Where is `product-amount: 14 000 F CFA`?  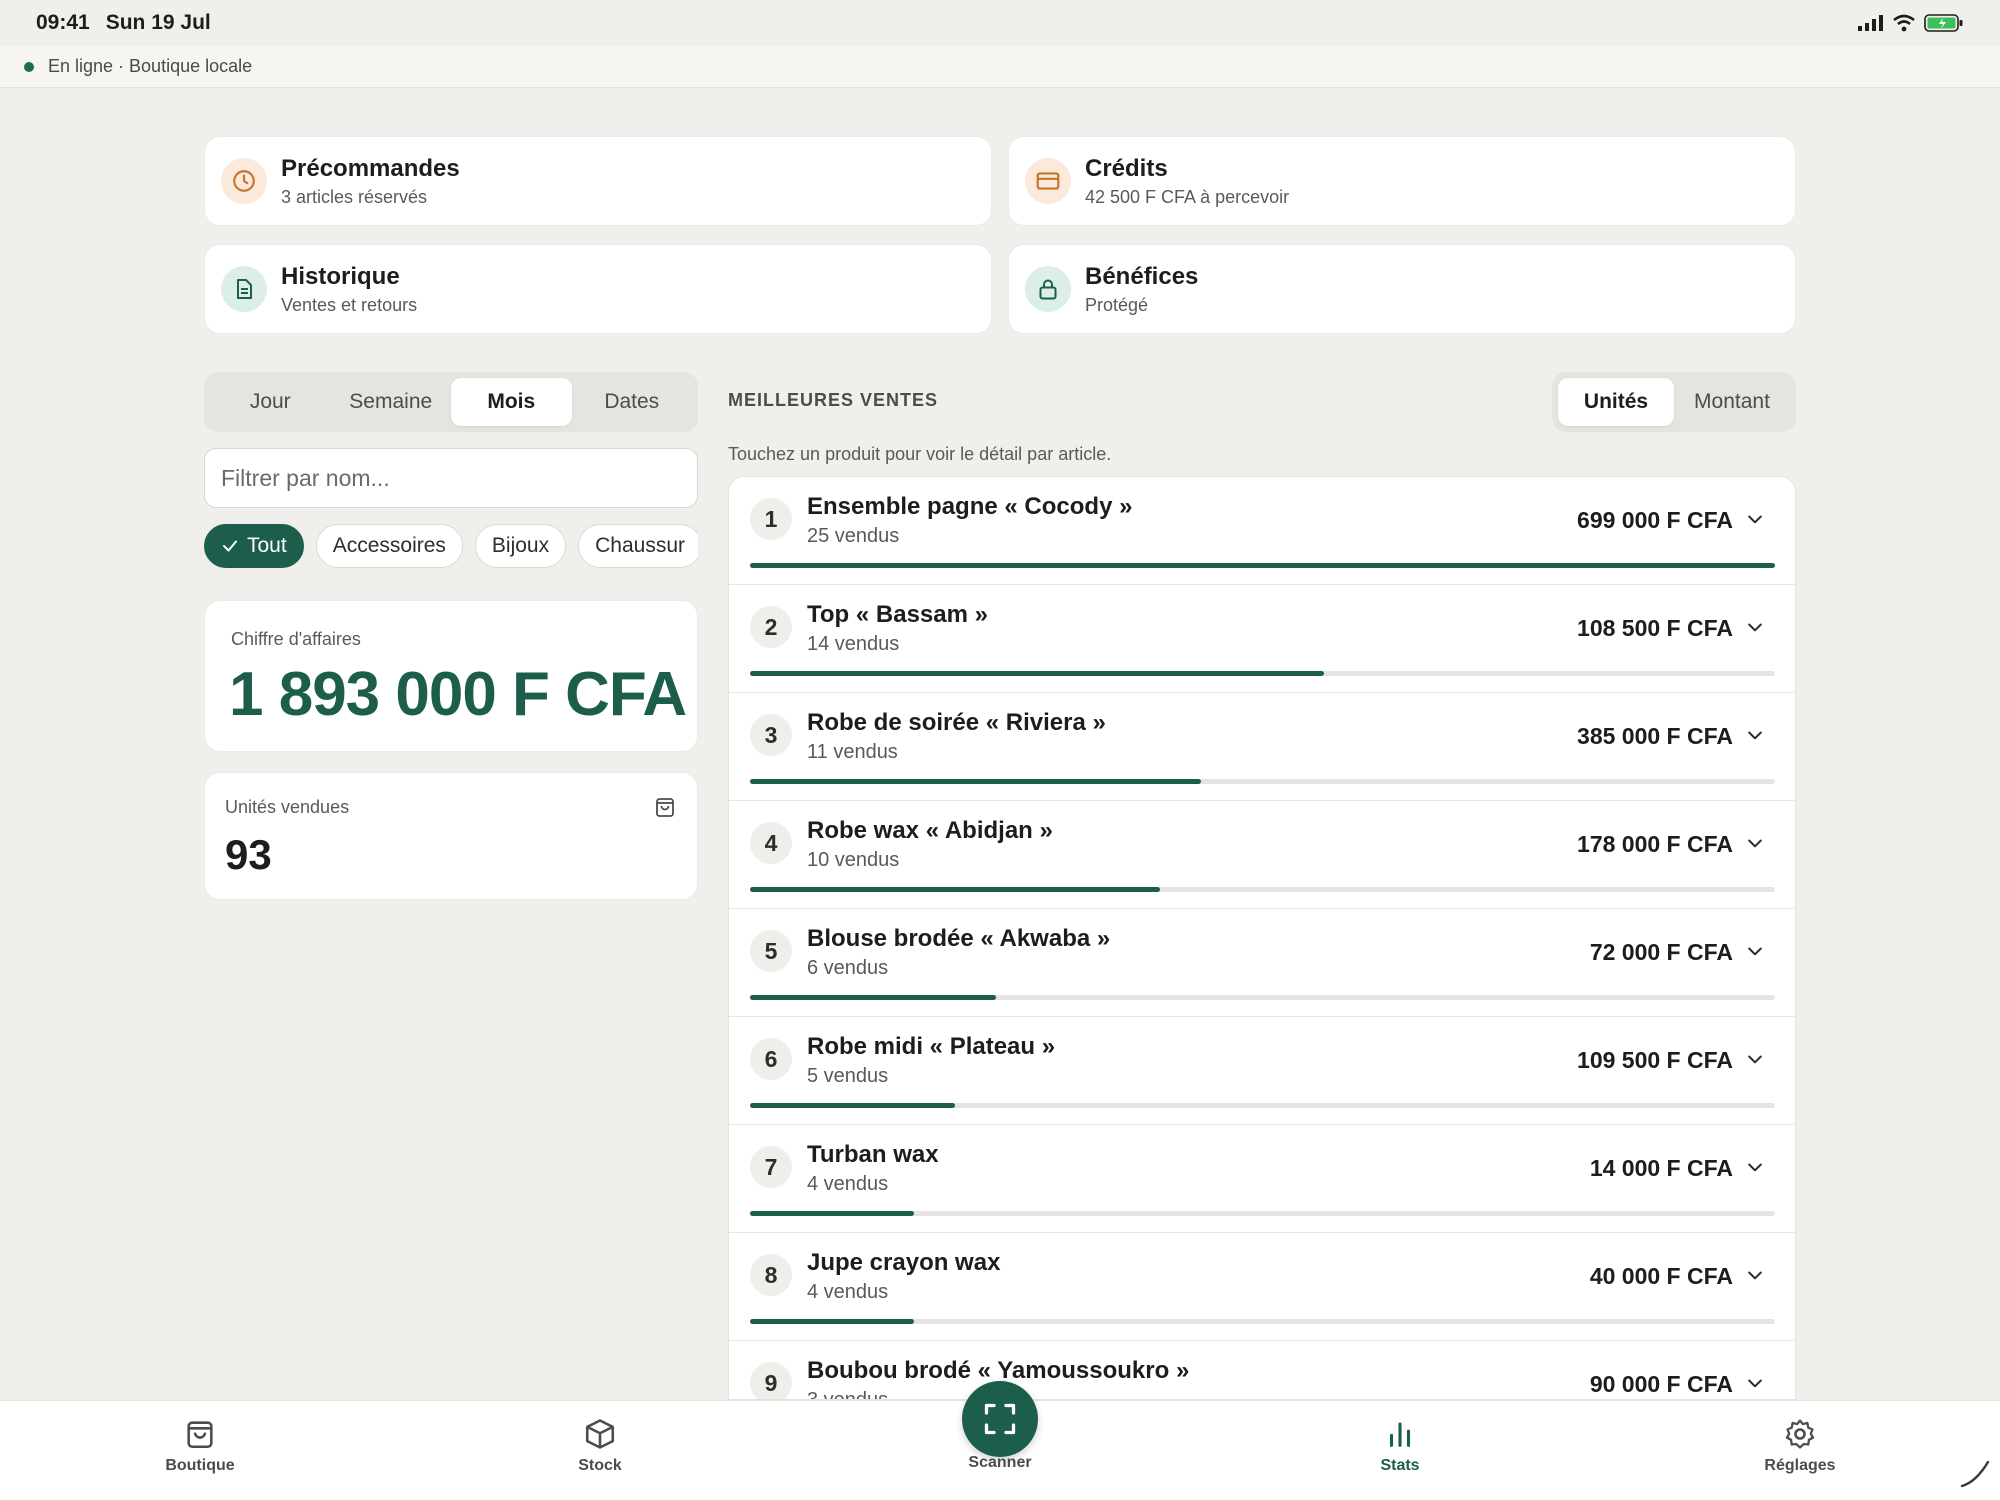 product-amount: 14 000 F CFA is located at coordinates (1661, 1168).